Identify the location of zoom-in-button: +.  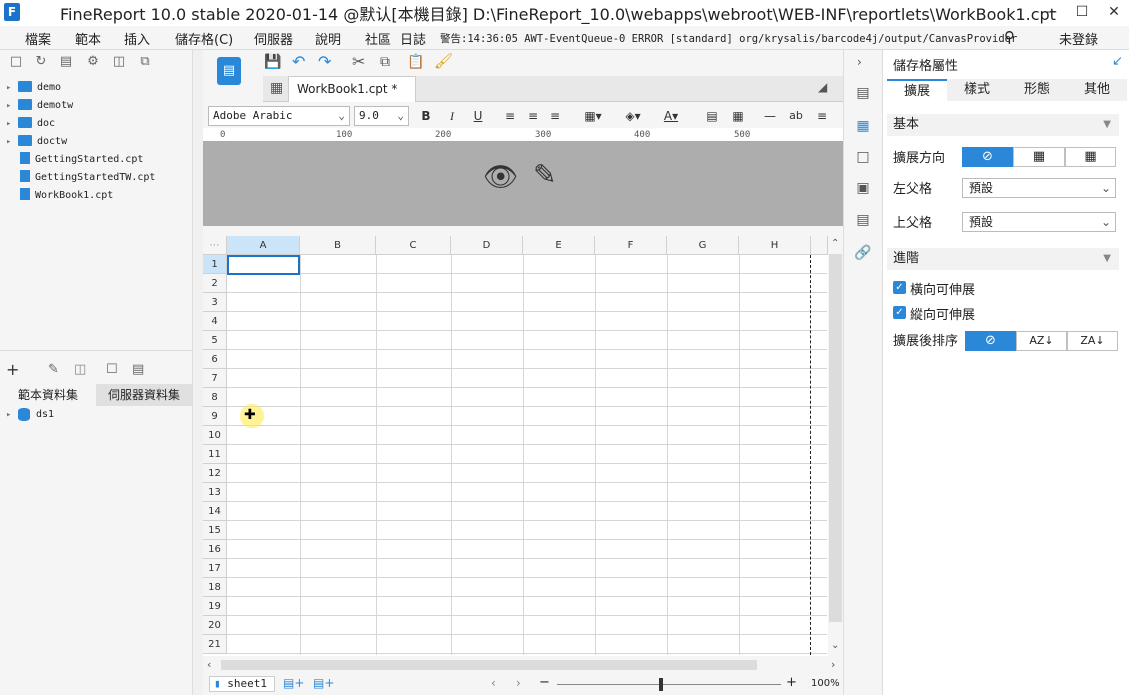
(791, 682).